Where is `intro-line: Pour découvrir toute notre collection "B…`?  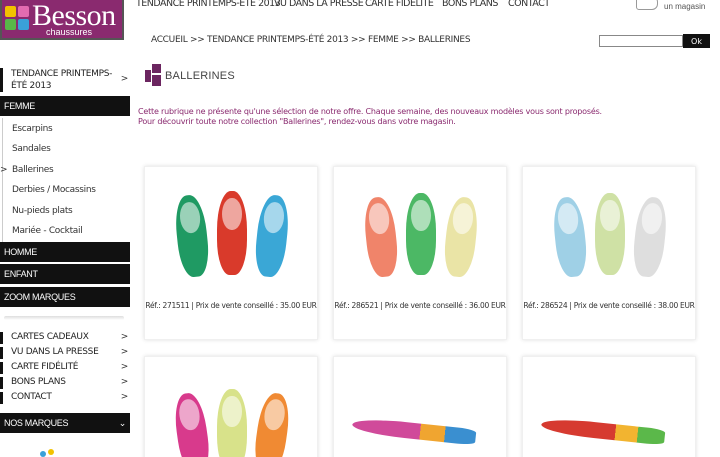
intro-line: Pour découvrir toute notre collection "B… is located at coordinates (297, 121).